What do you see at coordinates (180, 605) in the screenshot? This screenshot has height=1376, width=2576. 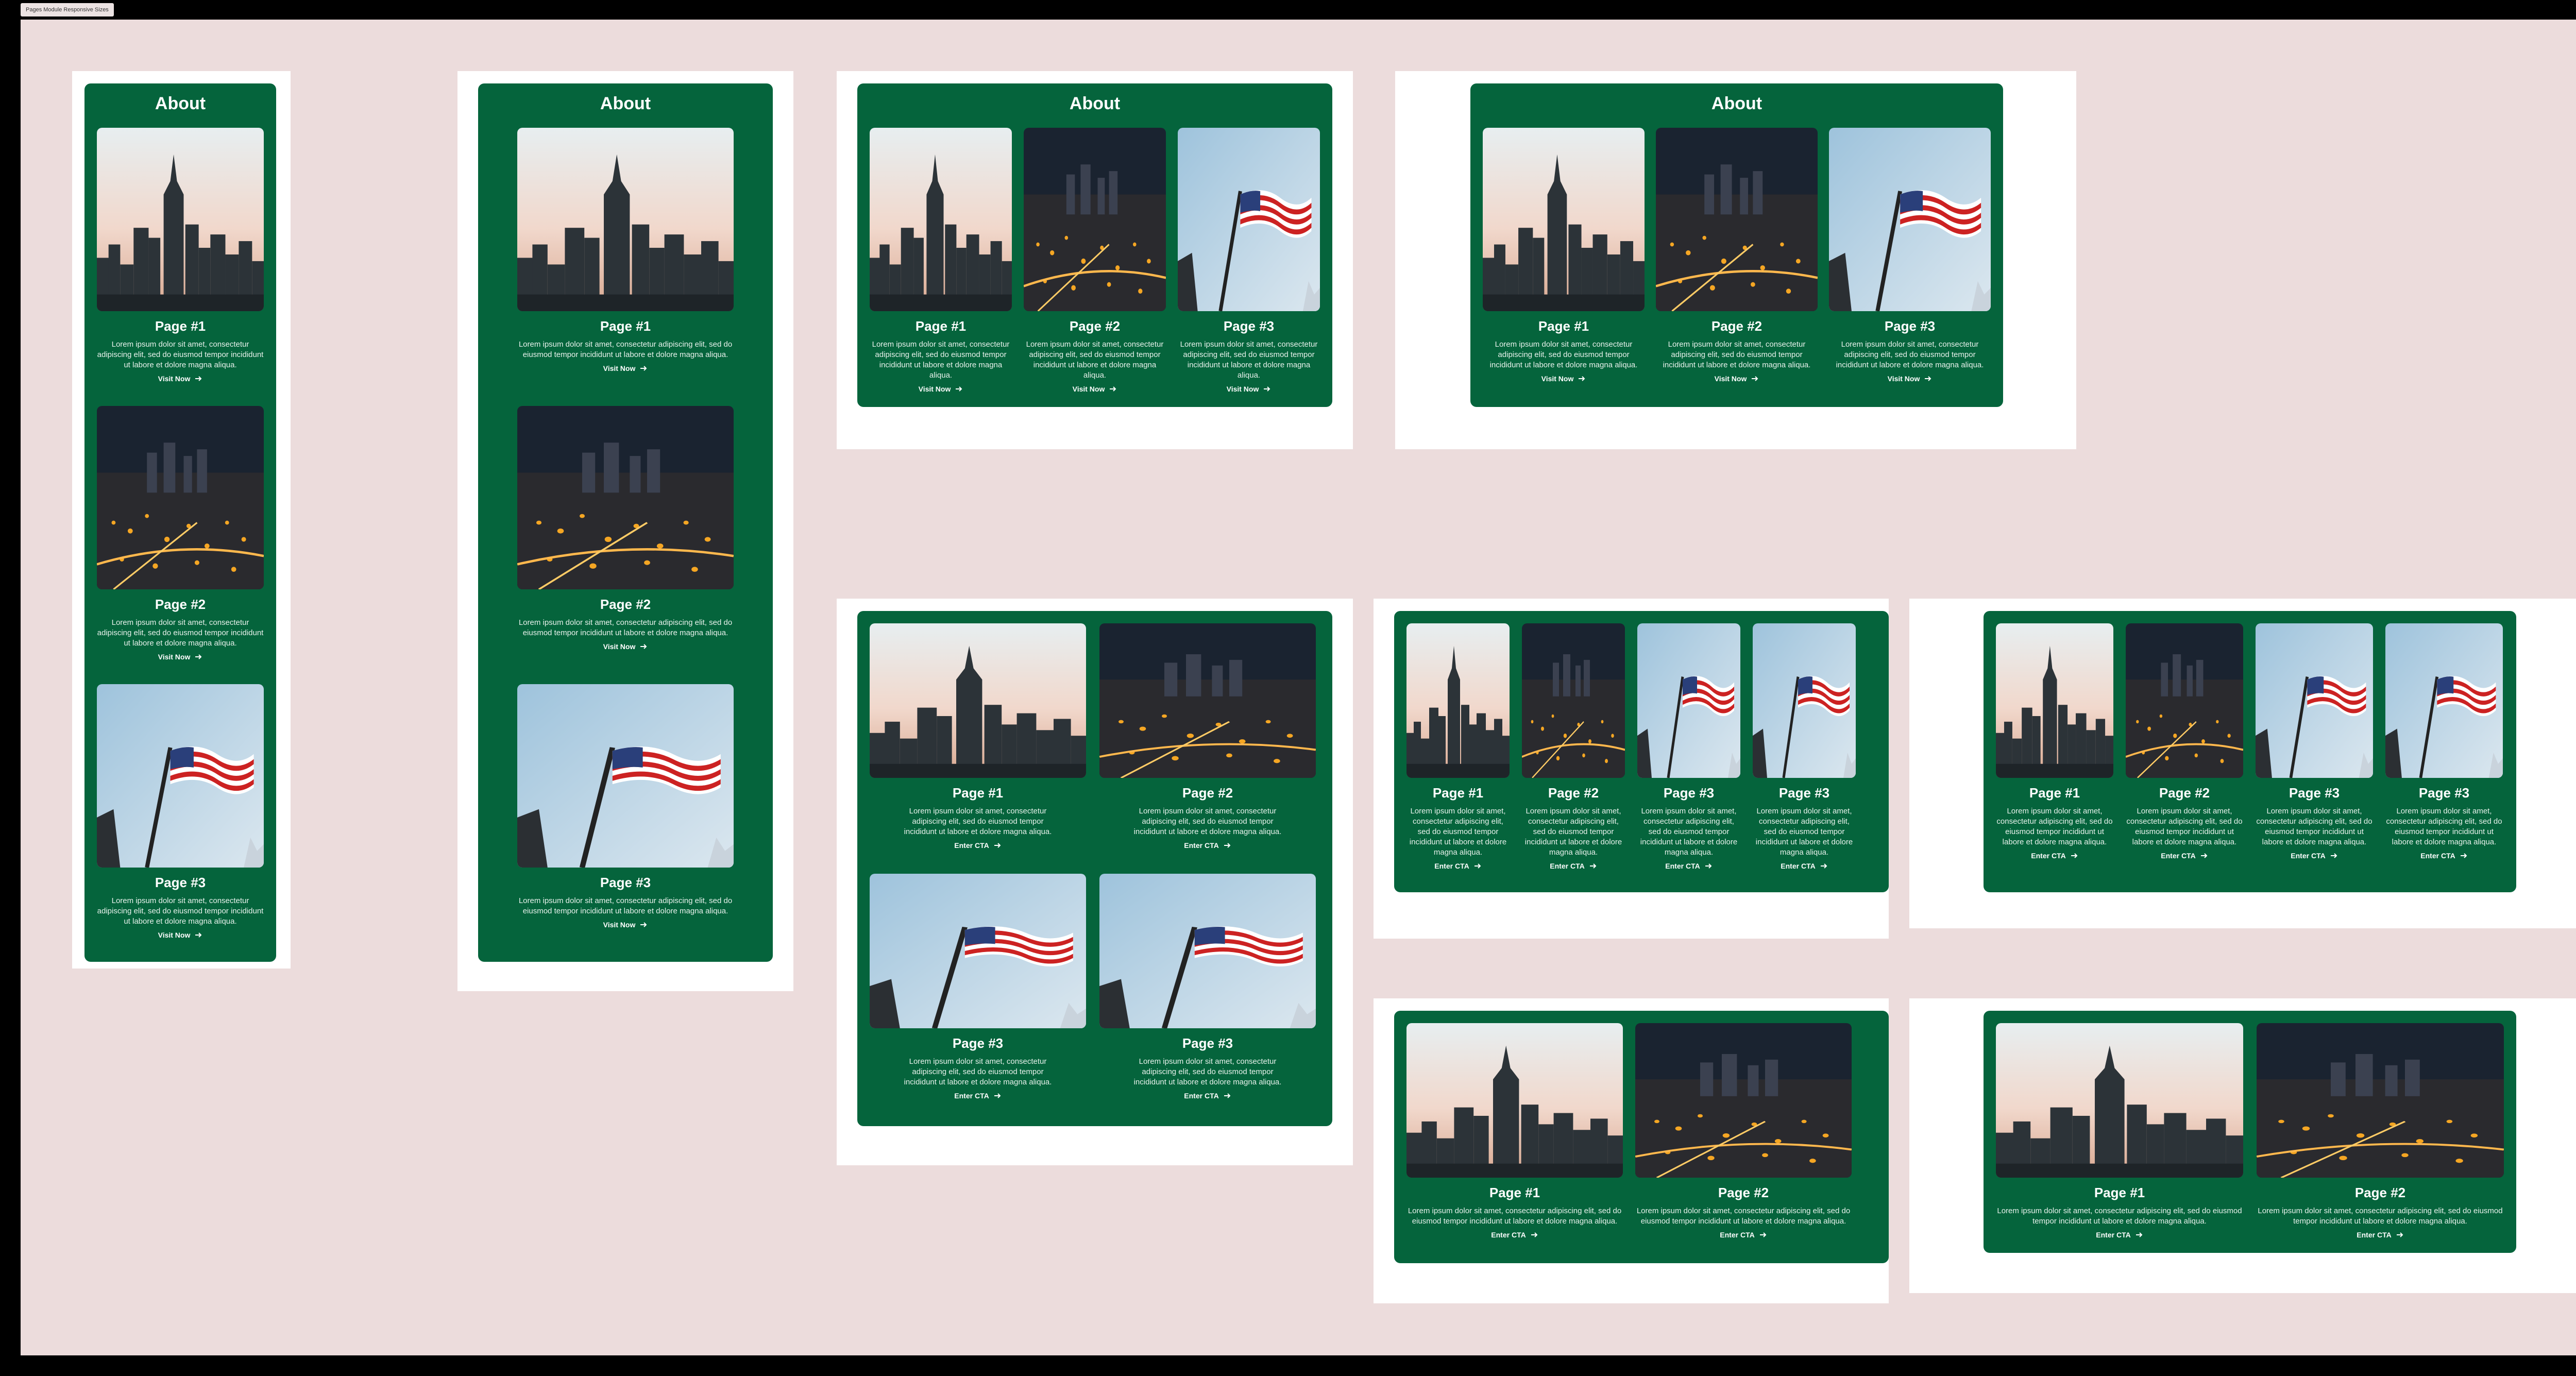 I see `card-title: Page #2` at bounding box center [180, 605].